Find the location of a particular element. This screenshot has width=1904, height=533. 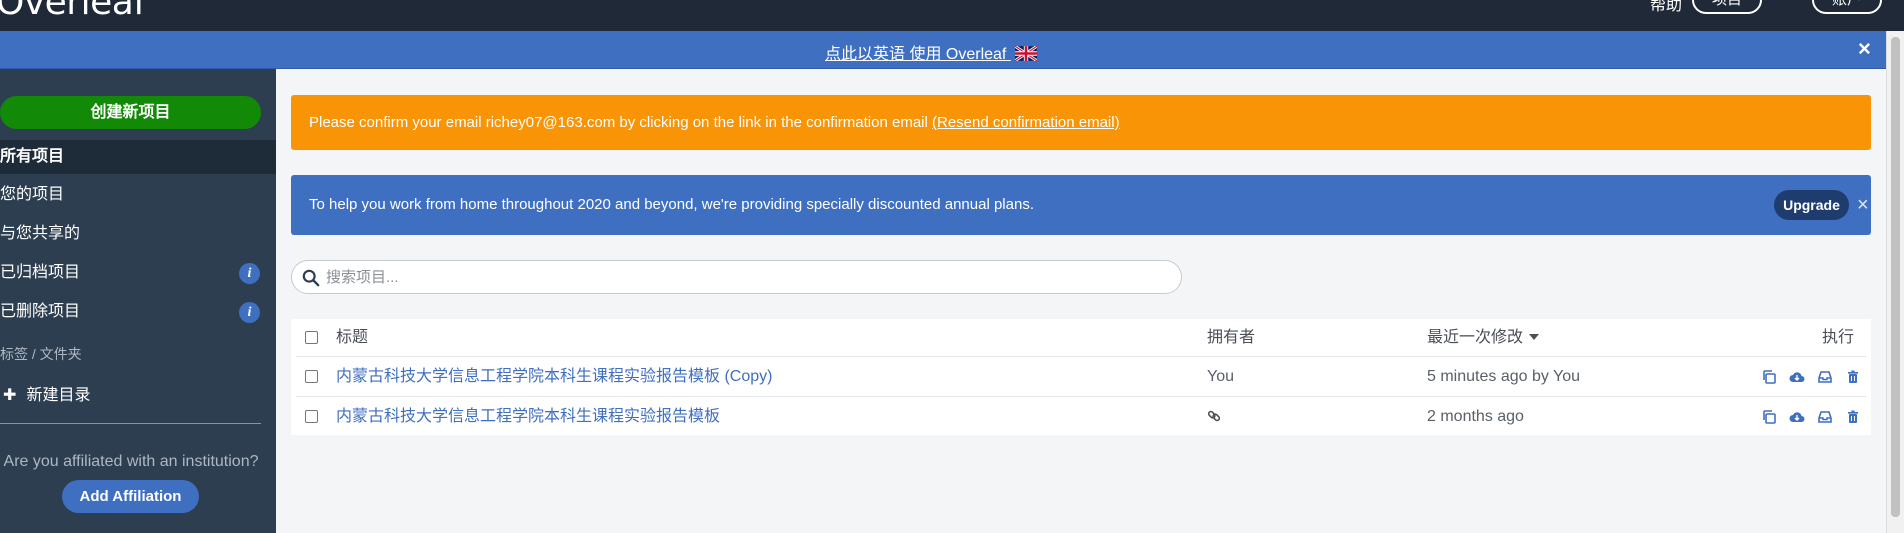

sidebar-item-your-projects: 您的项目 is located at coordinates (138, 195).